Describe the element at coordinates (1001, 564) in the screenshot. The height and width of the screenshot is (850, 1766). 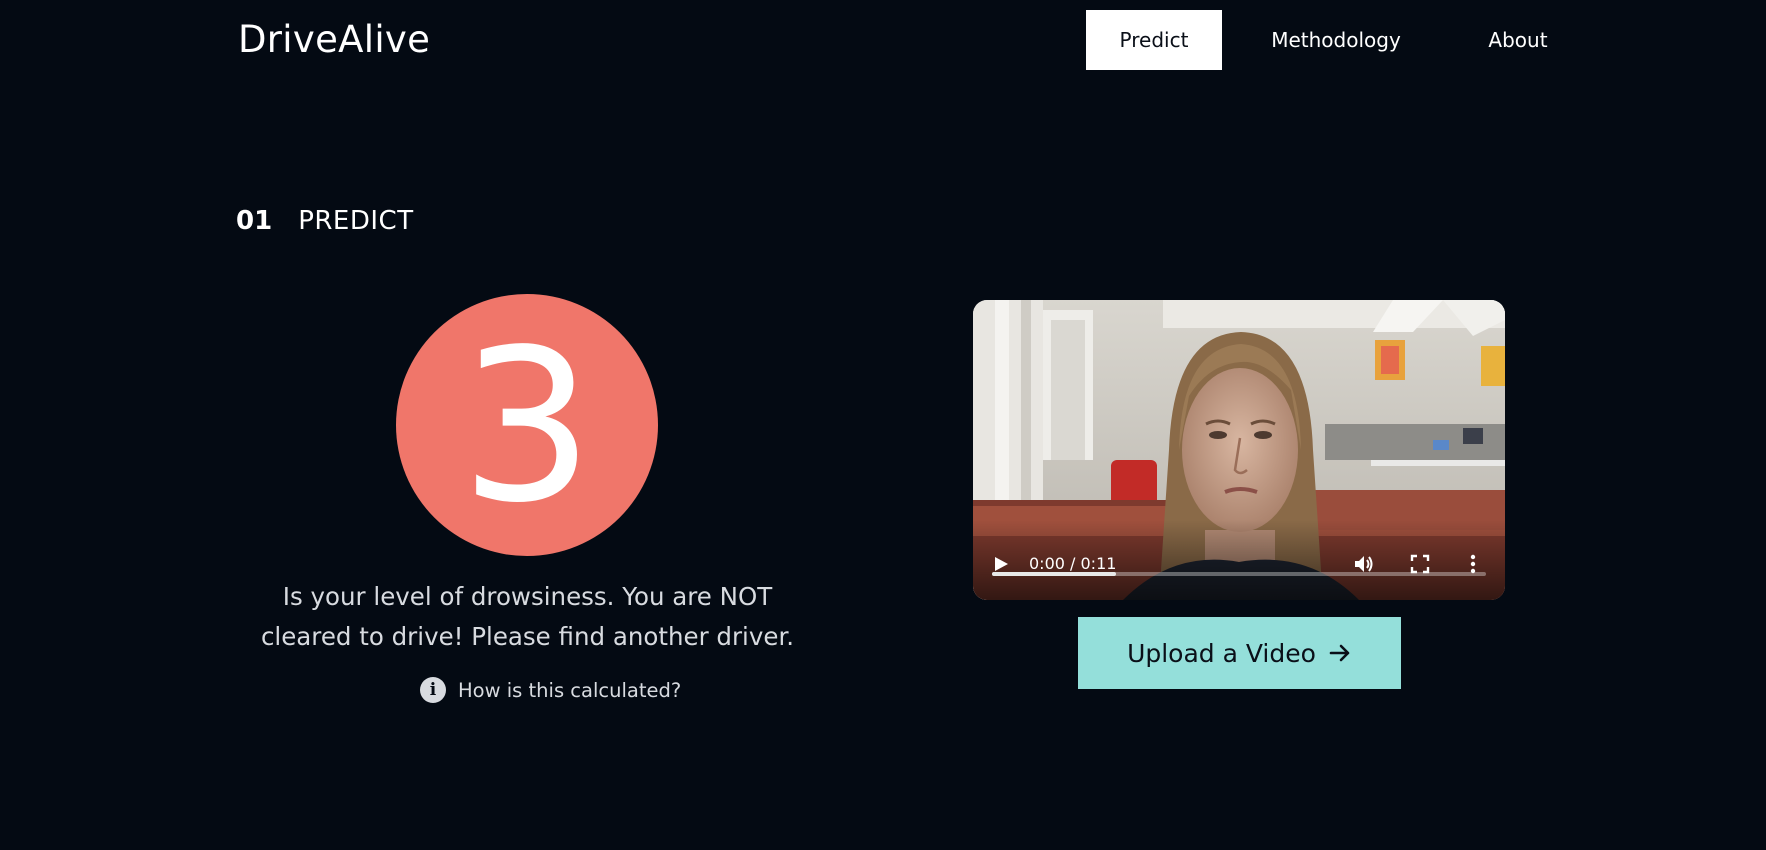
I see `play-icon` at that location.